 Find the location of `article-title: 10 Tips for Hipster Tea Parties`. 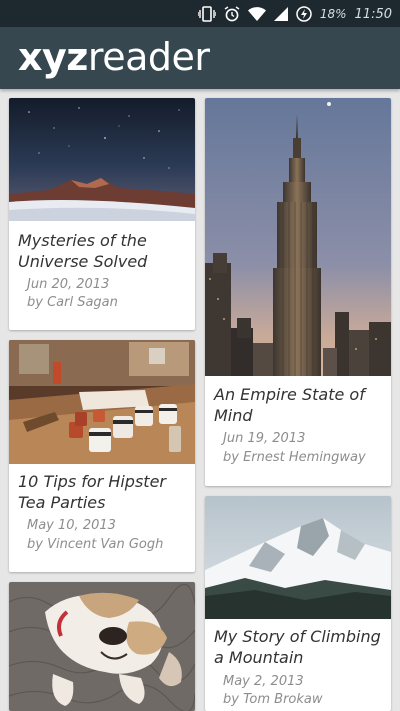

article-title: 10 Tips for Hipster Tea Parties is located at coordinates (92, 492).